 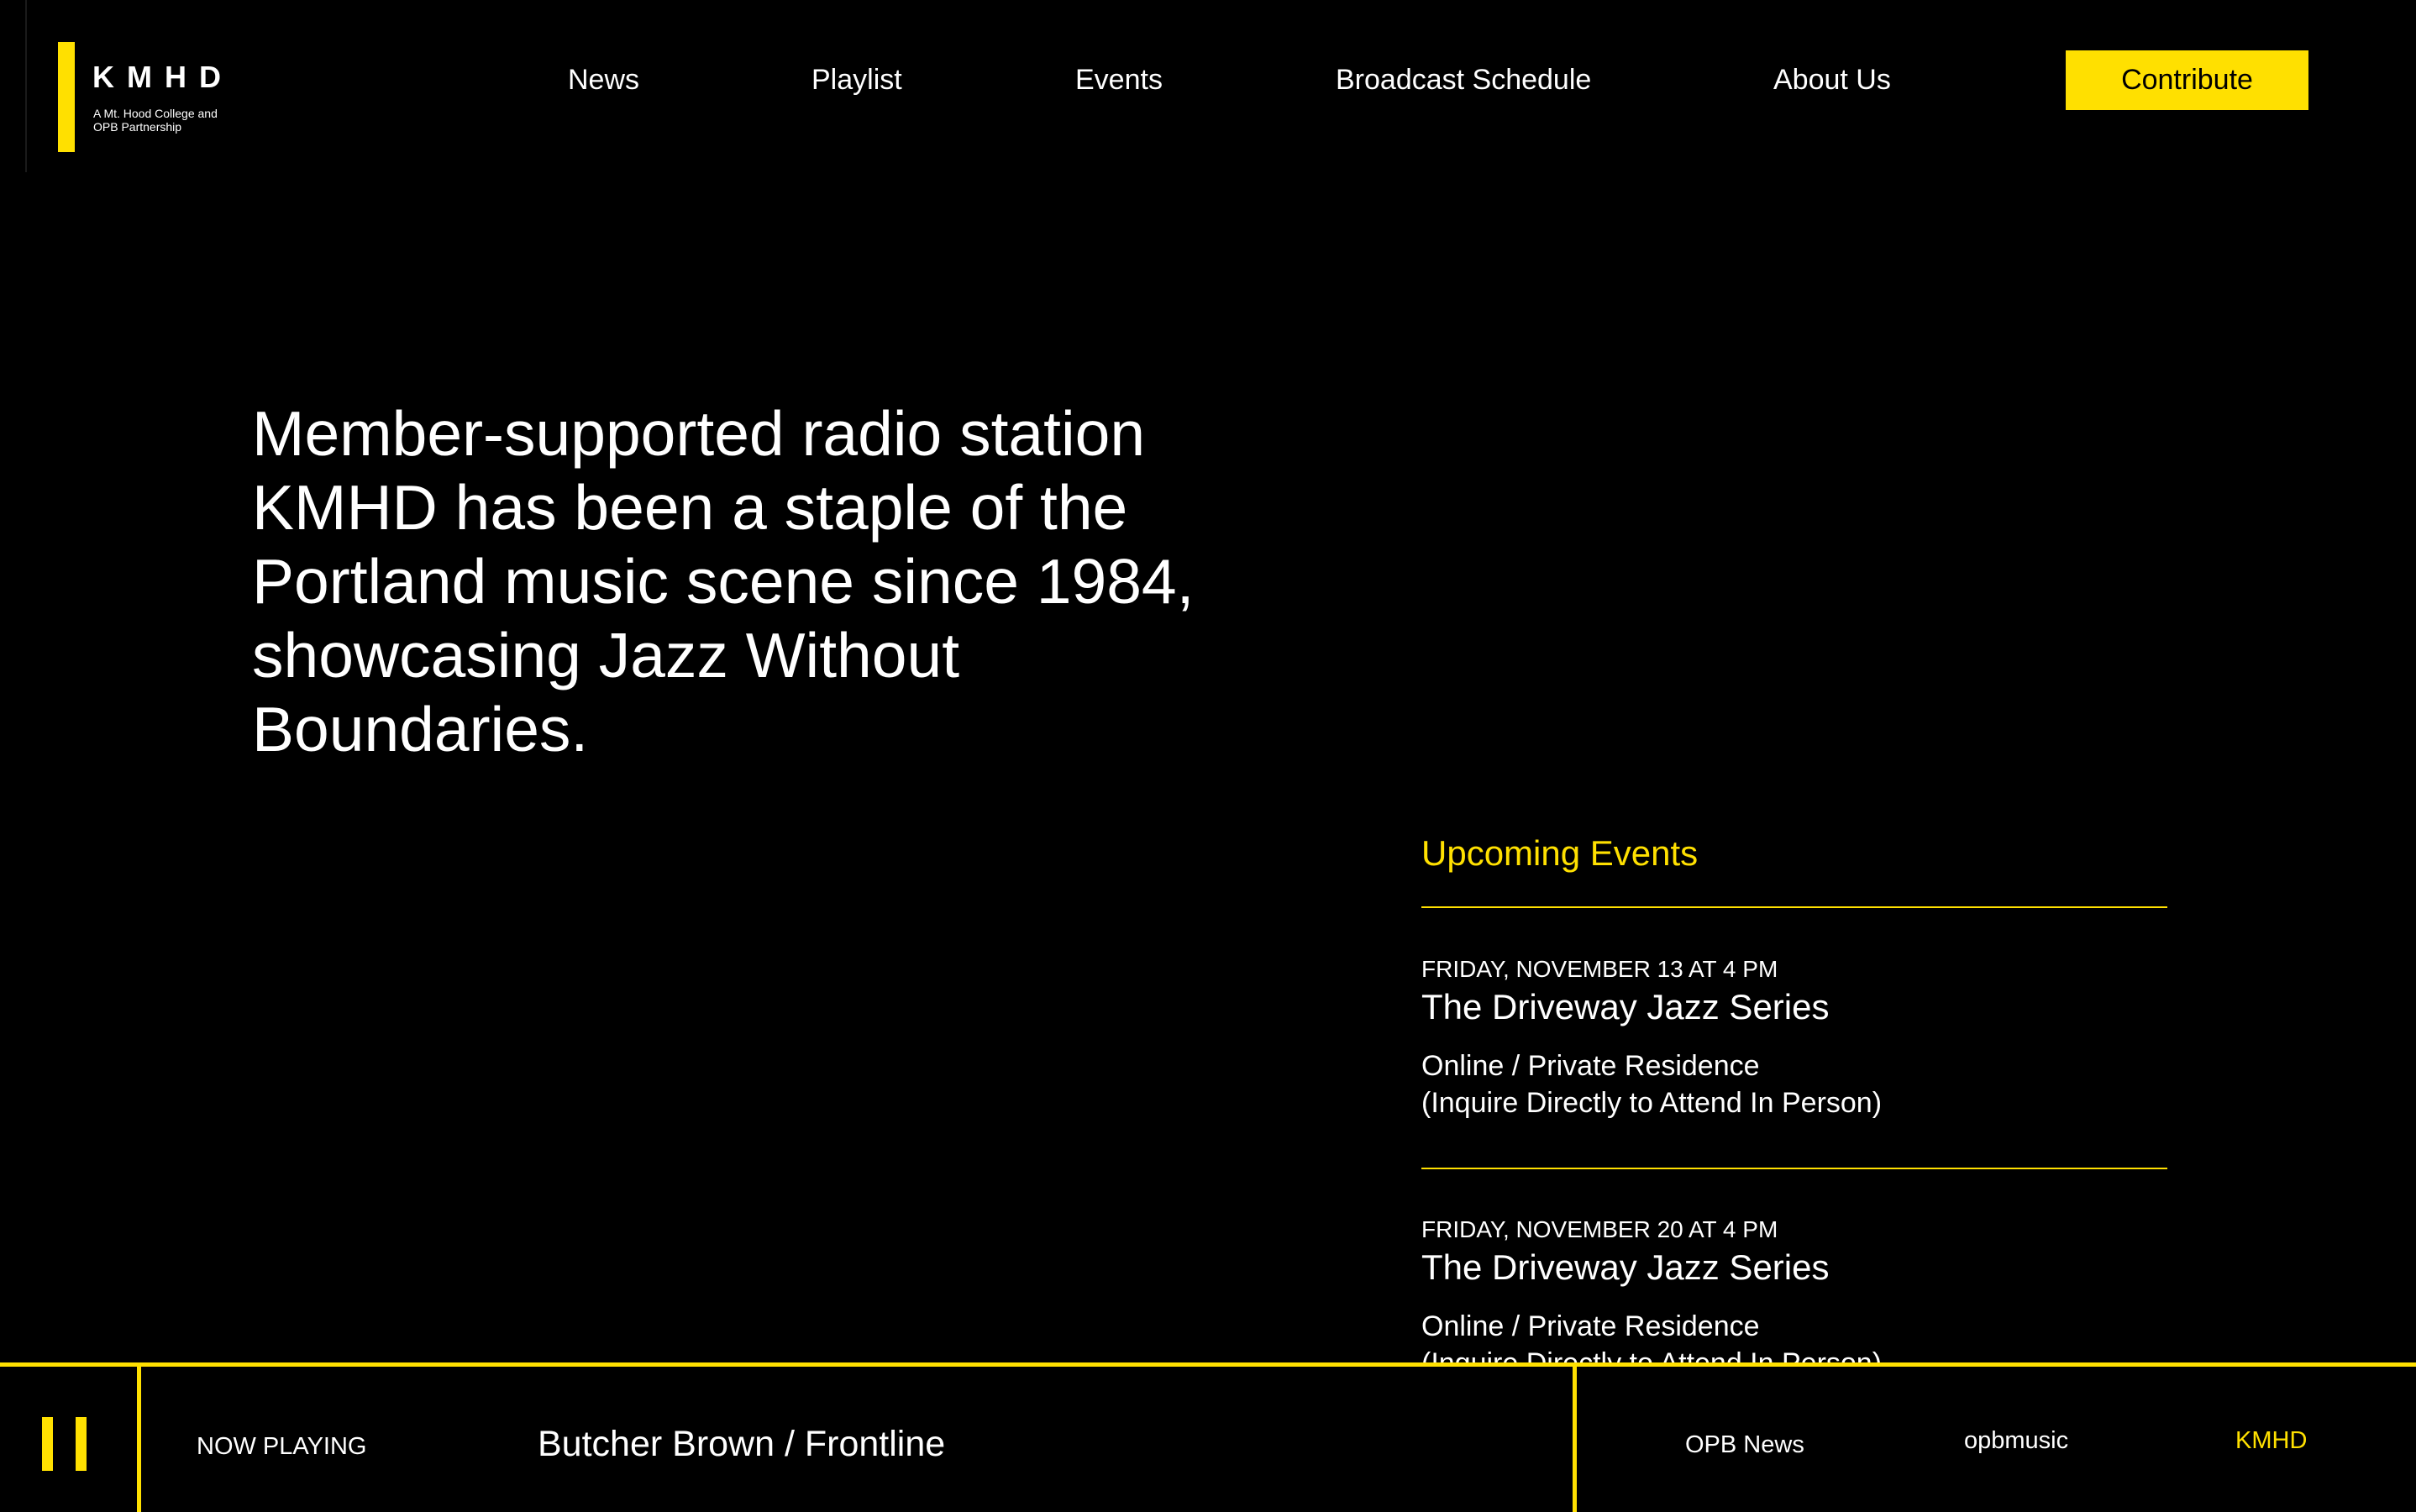 What do you see at coordinates (1119, 79) in the screenshot?
I see `nav-events: Events` at bounding box center [1119, 79].